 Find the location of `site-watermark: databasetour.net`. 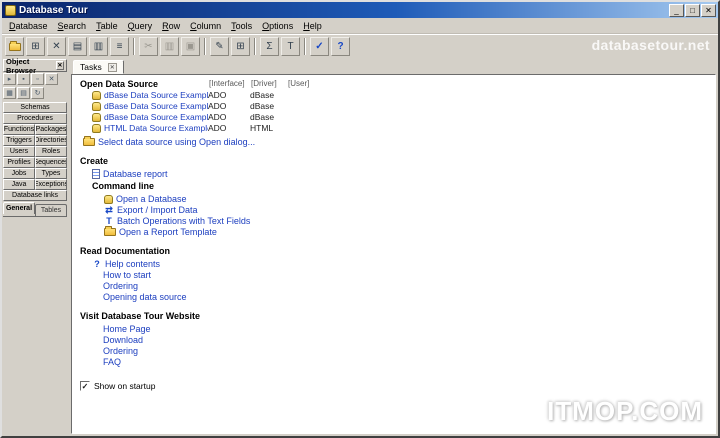

site-watermark: databasetour.net is located at coordinates (650, 45).